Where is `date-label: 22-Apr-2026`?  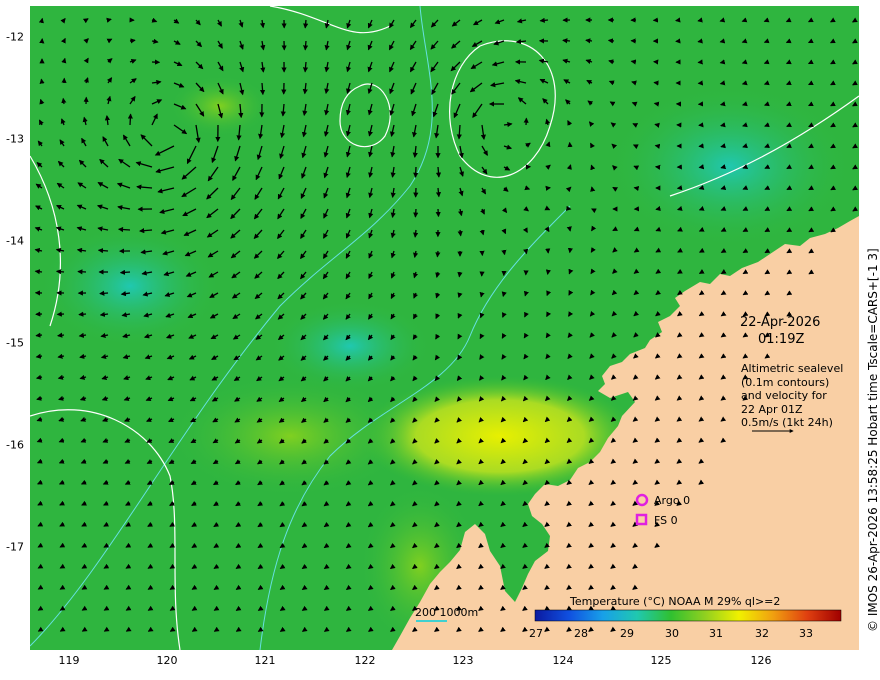
date-label: 22-Apr-2026 is located at coordinates (780, 322).